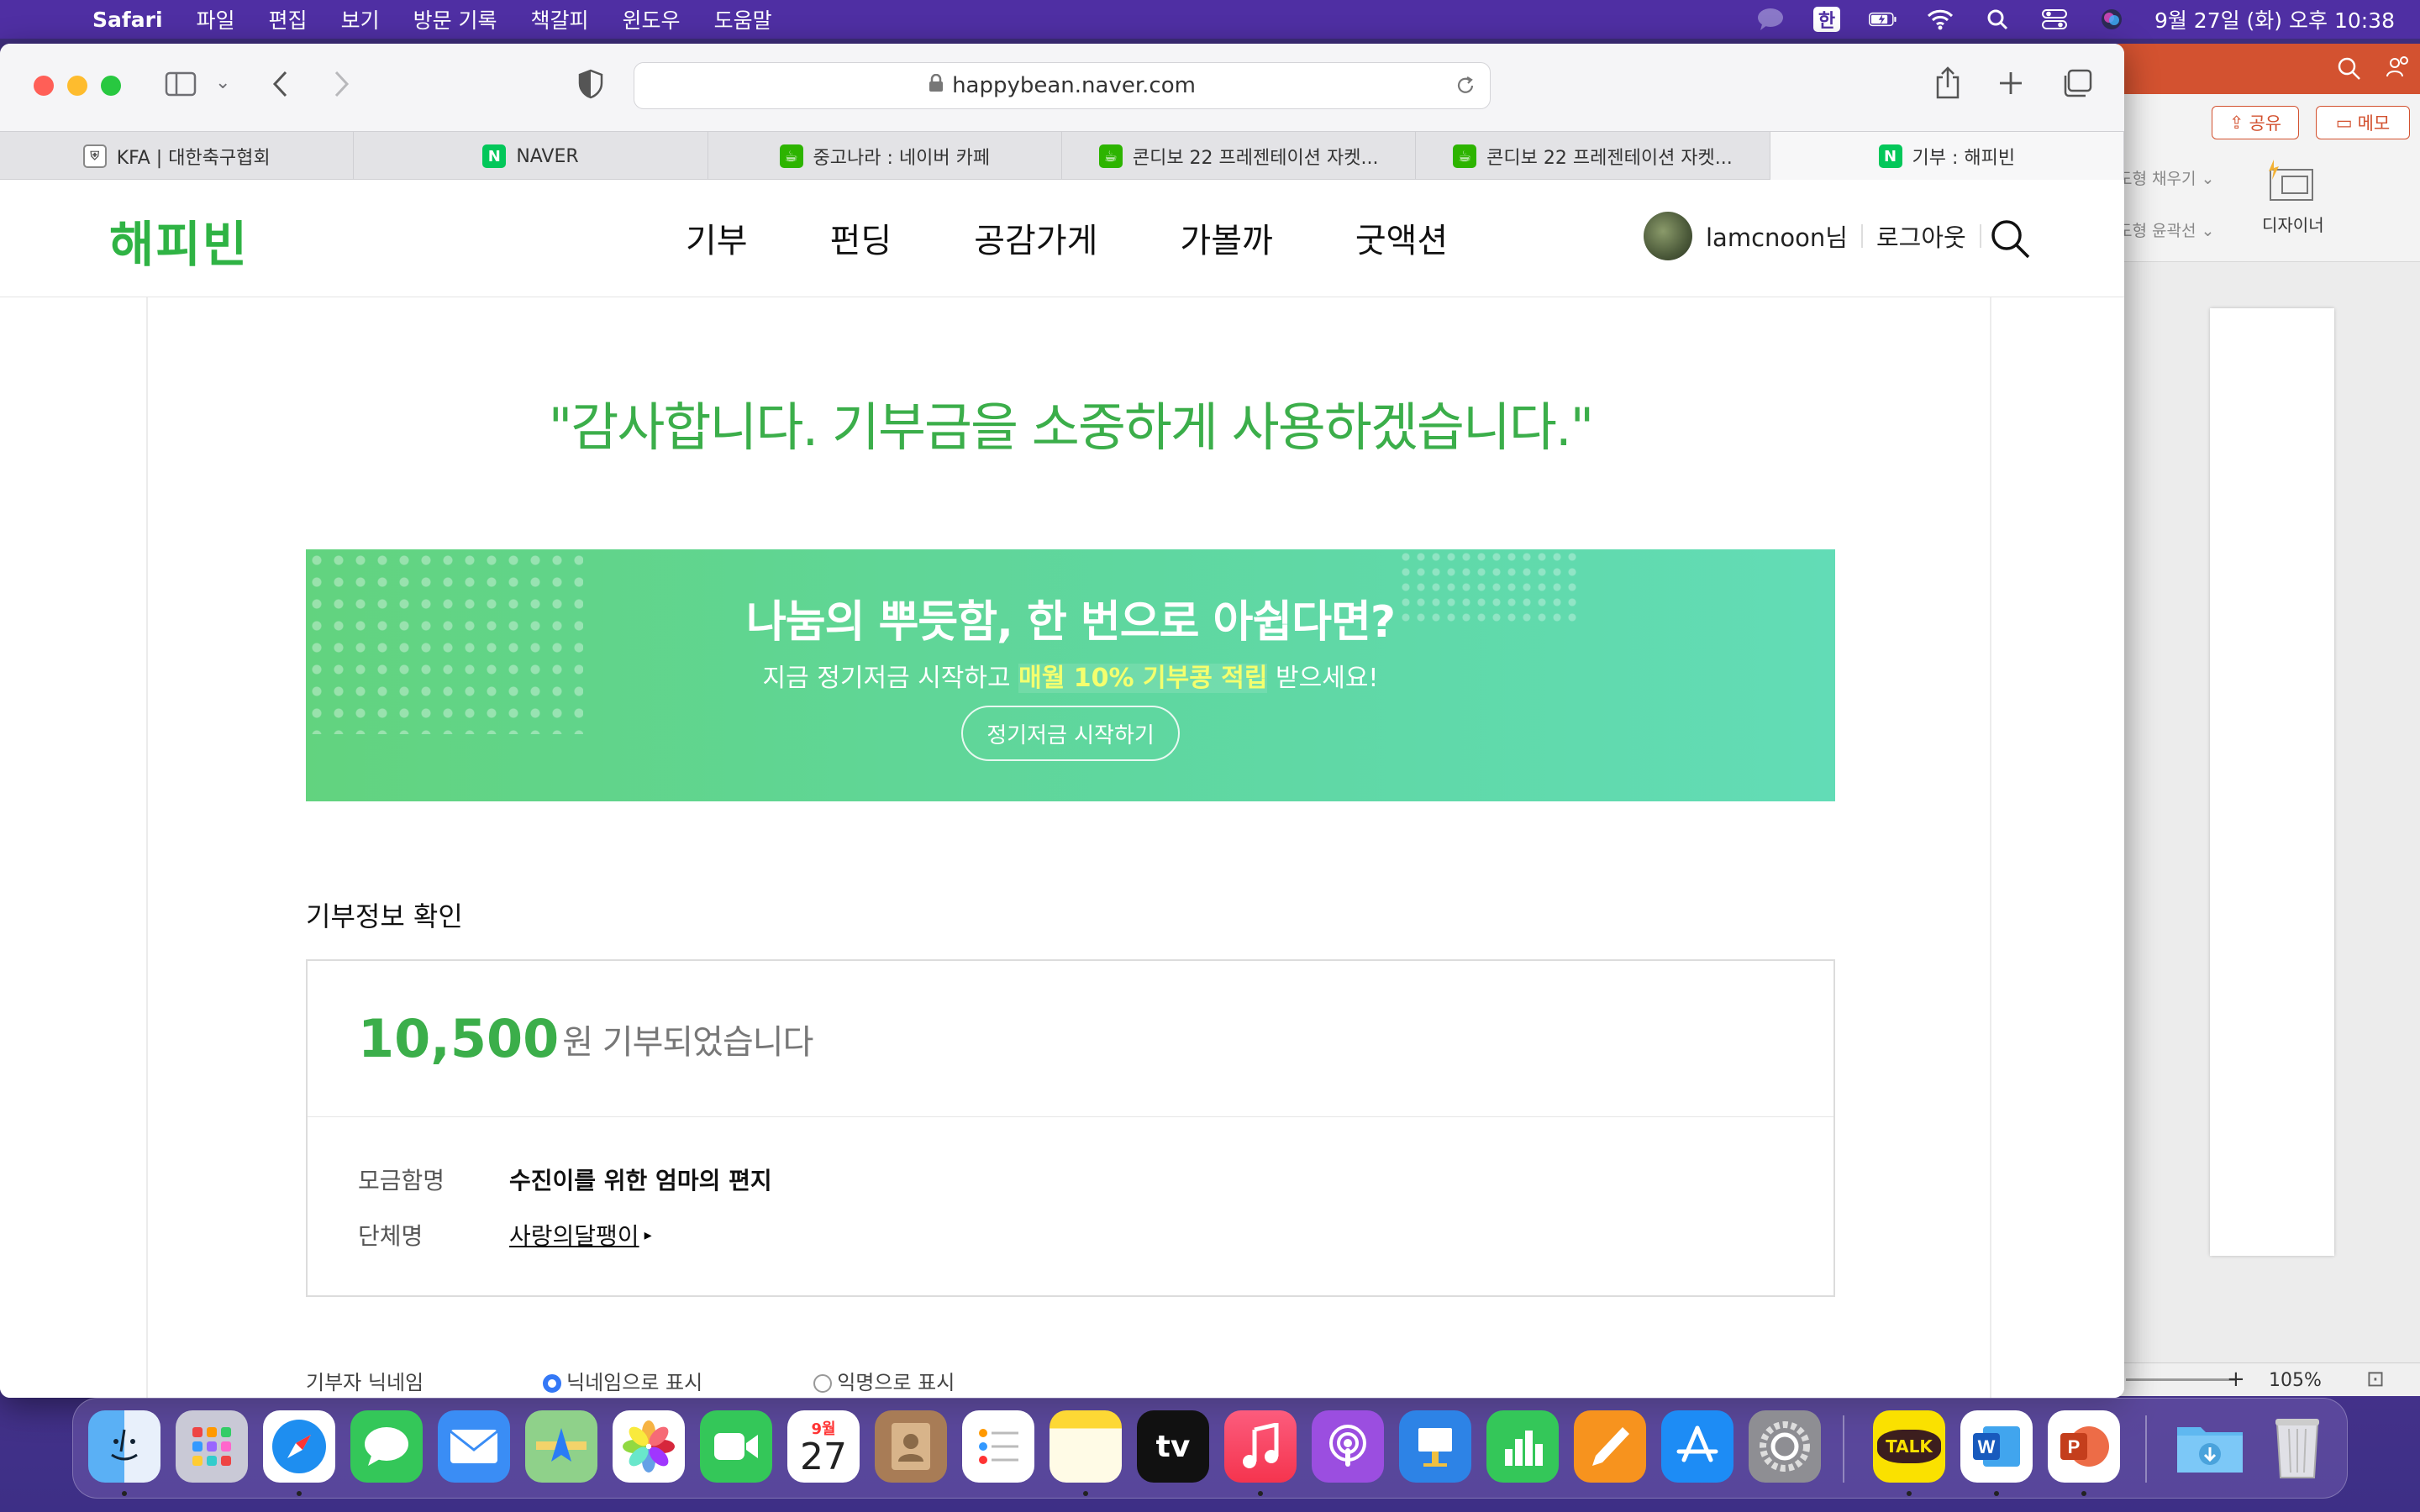 The image size is (2420, 1512). What do you see at coordinates (124, 1446) in the screenshot?
I see `finder-icon` at bounding box center [124, 1446].